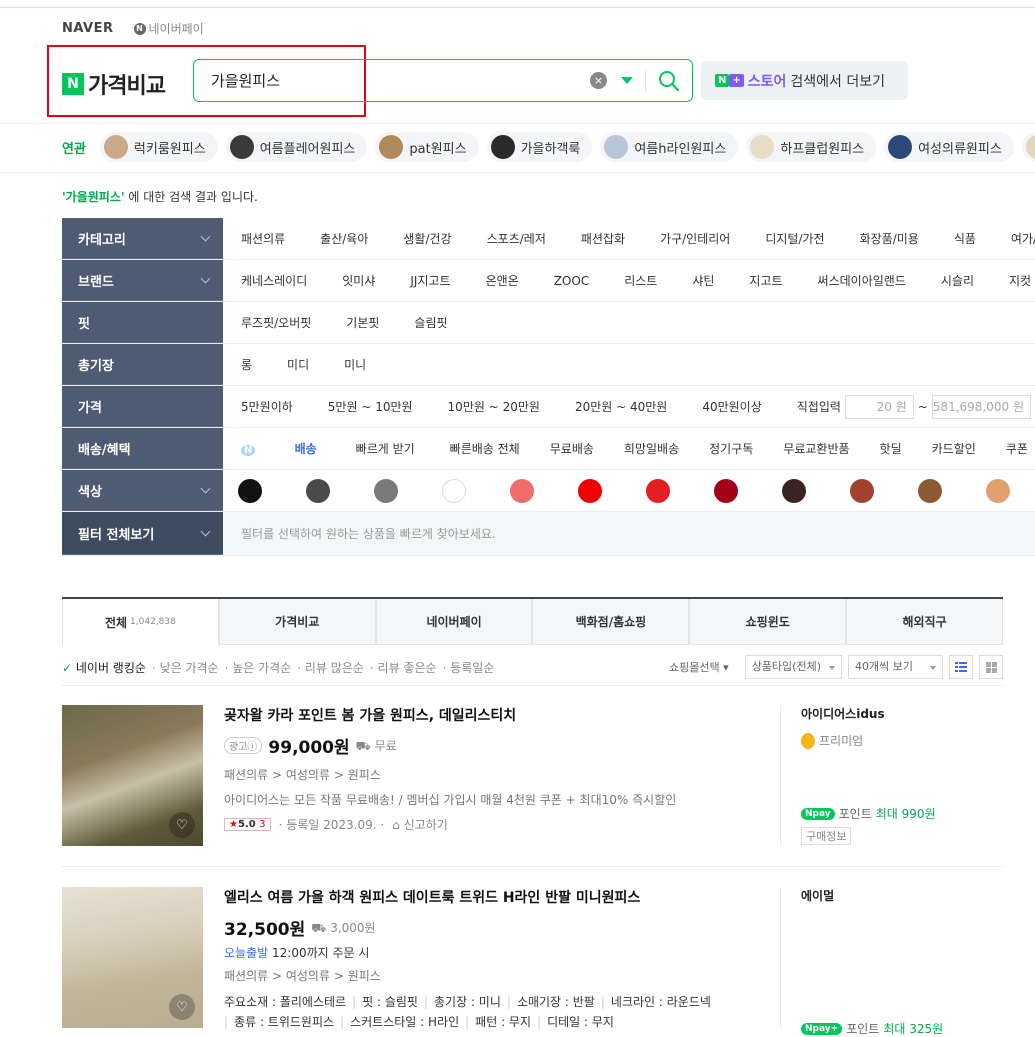  I want to click on tab-department: 백화점/홈쇼핑, so click(611, 622).